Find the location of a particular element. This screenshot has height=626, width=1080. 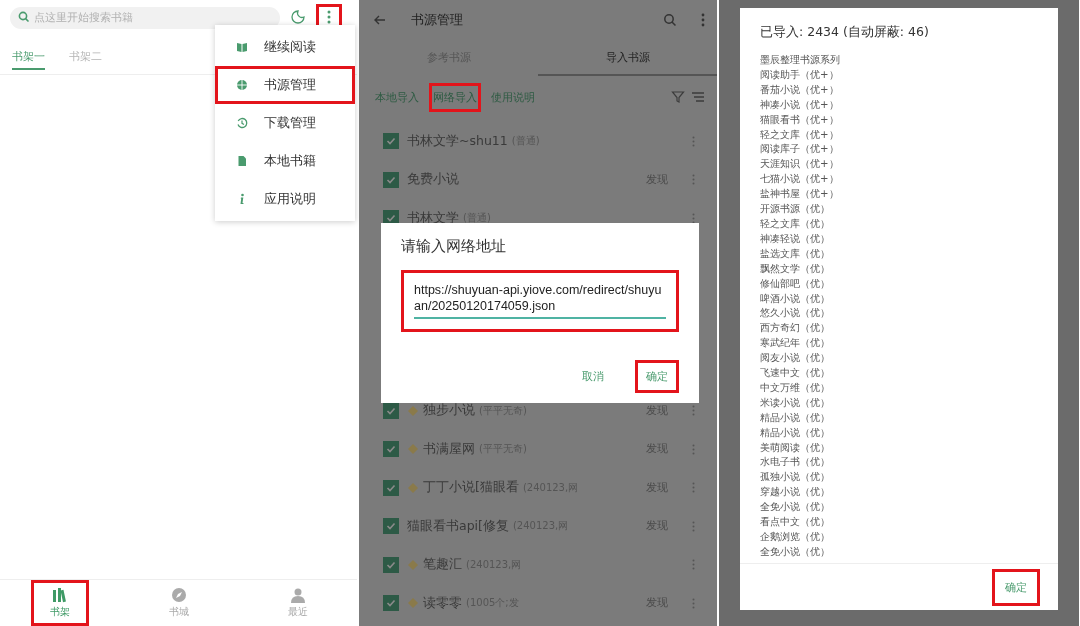

menu-item: 下载管理 is located at coordinates (285, 123).